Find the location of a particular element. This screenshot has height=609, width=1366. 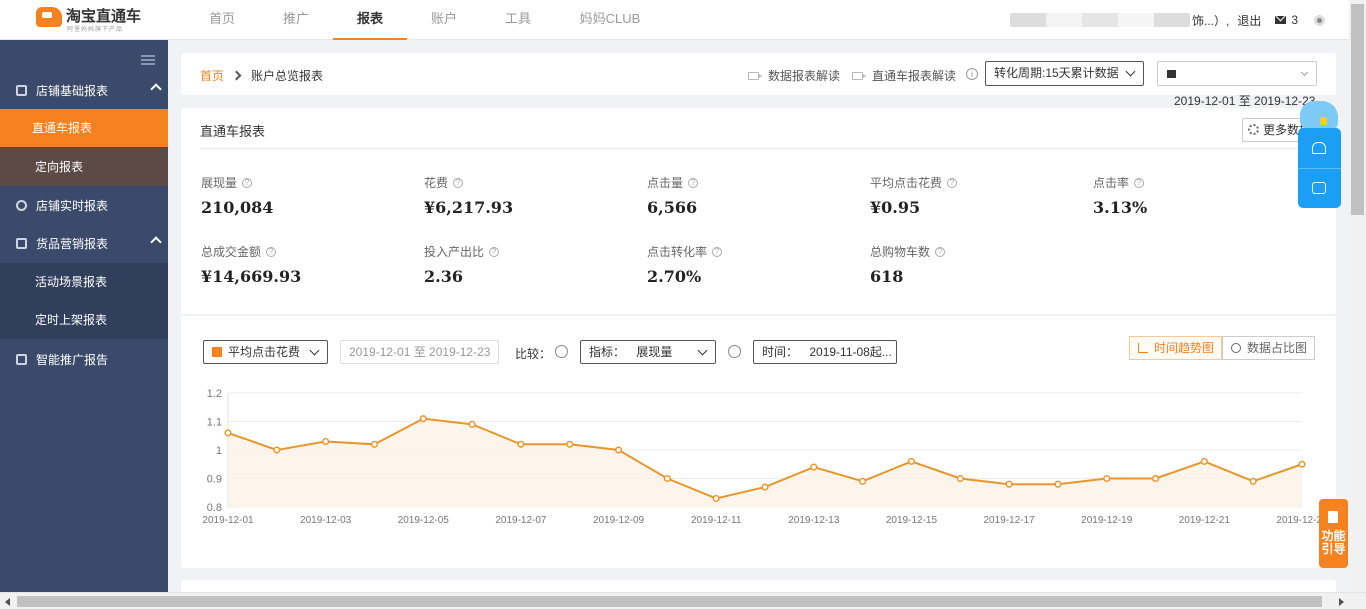

car-logo-icon is located at coordinates (49, 17).